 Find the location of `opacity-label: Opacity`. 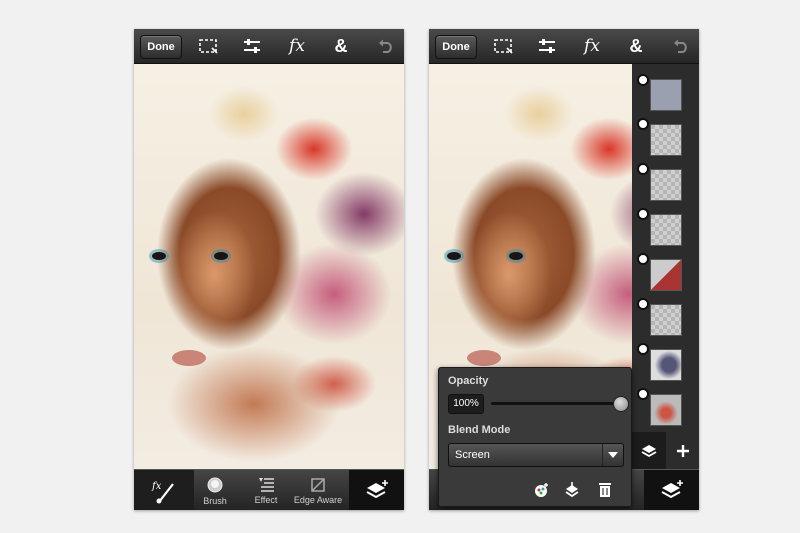

opacity-label: Opacity is located at coordinates (468, 381).